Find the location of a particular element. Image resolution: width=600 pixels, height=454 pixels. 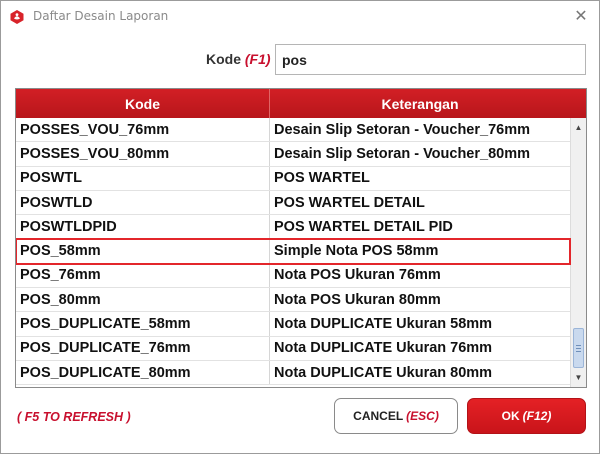

cell-keterangan: Nota POS Ukuran 80mm is located at coordinates (357, 299).